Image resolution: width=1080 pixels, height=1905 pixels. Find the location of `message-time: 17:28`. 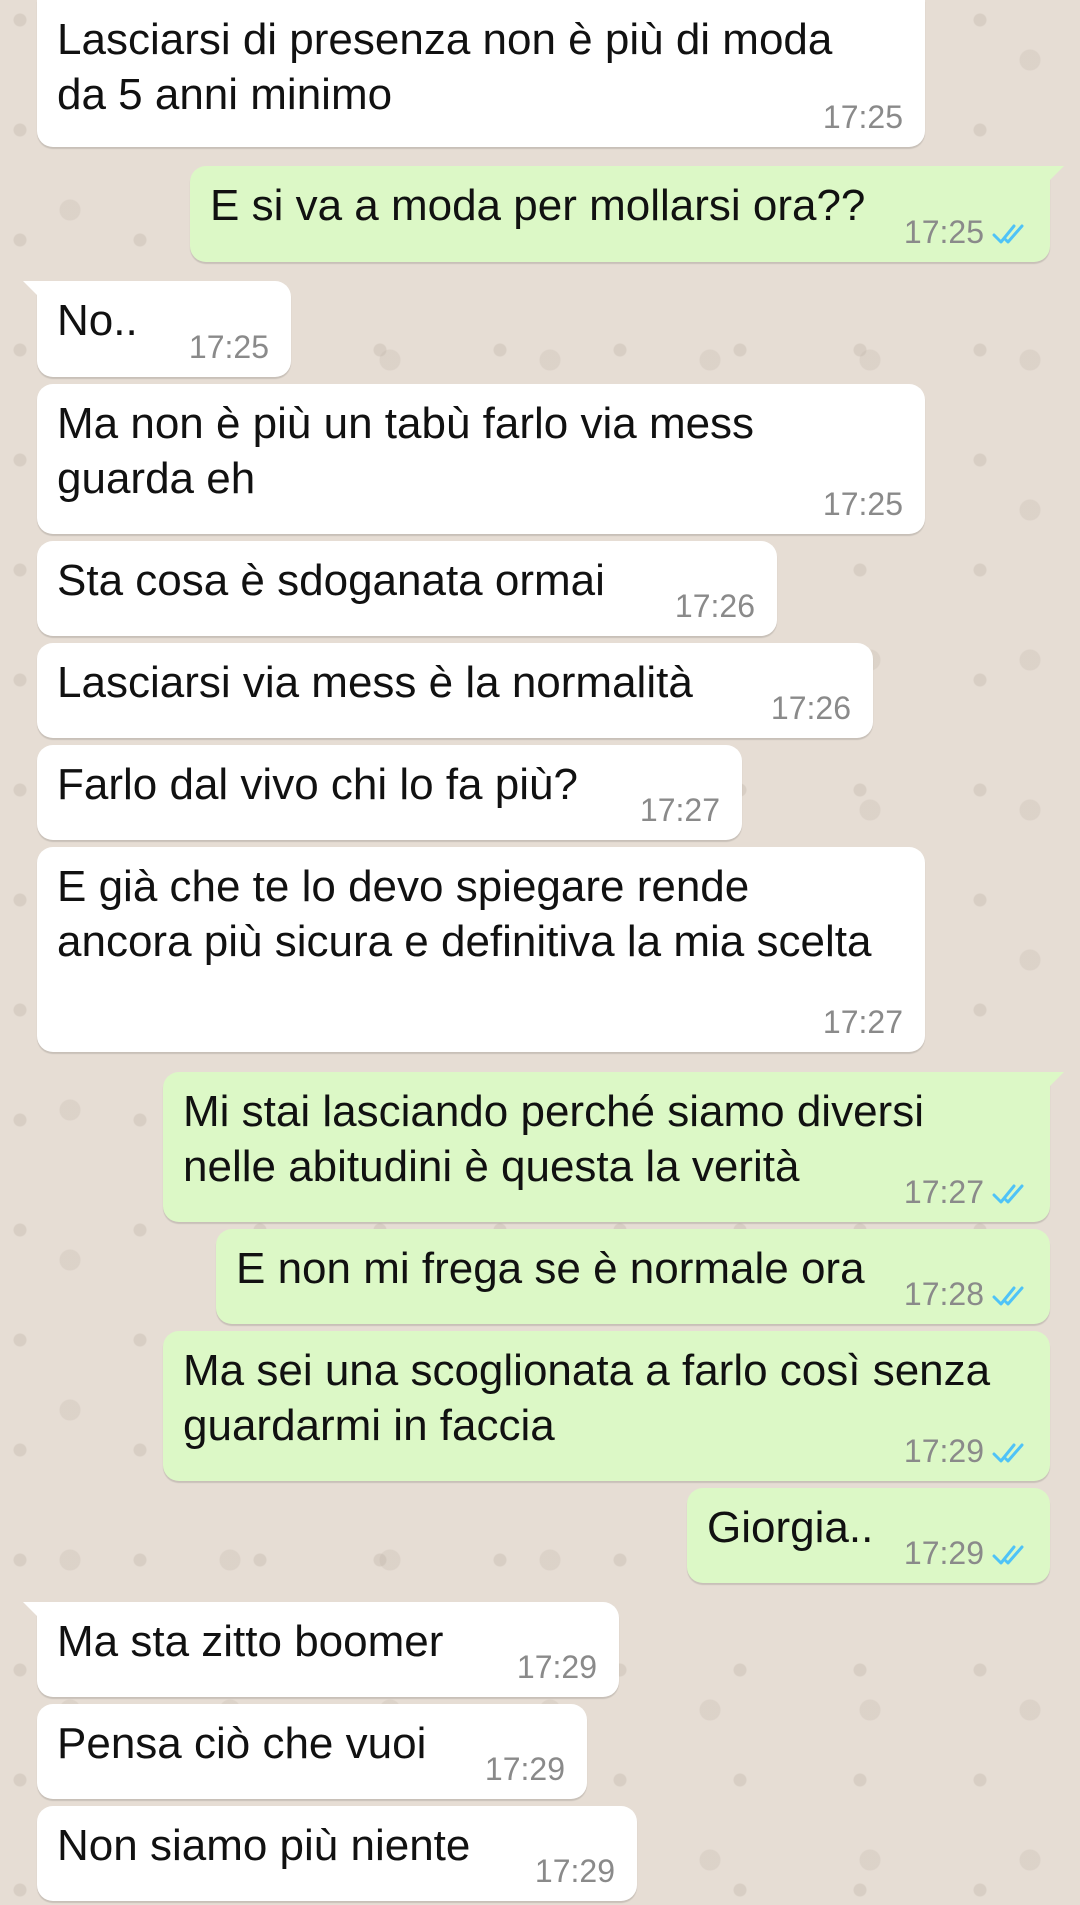

message-time: 17:28 is located at coordinates (943, 1294).